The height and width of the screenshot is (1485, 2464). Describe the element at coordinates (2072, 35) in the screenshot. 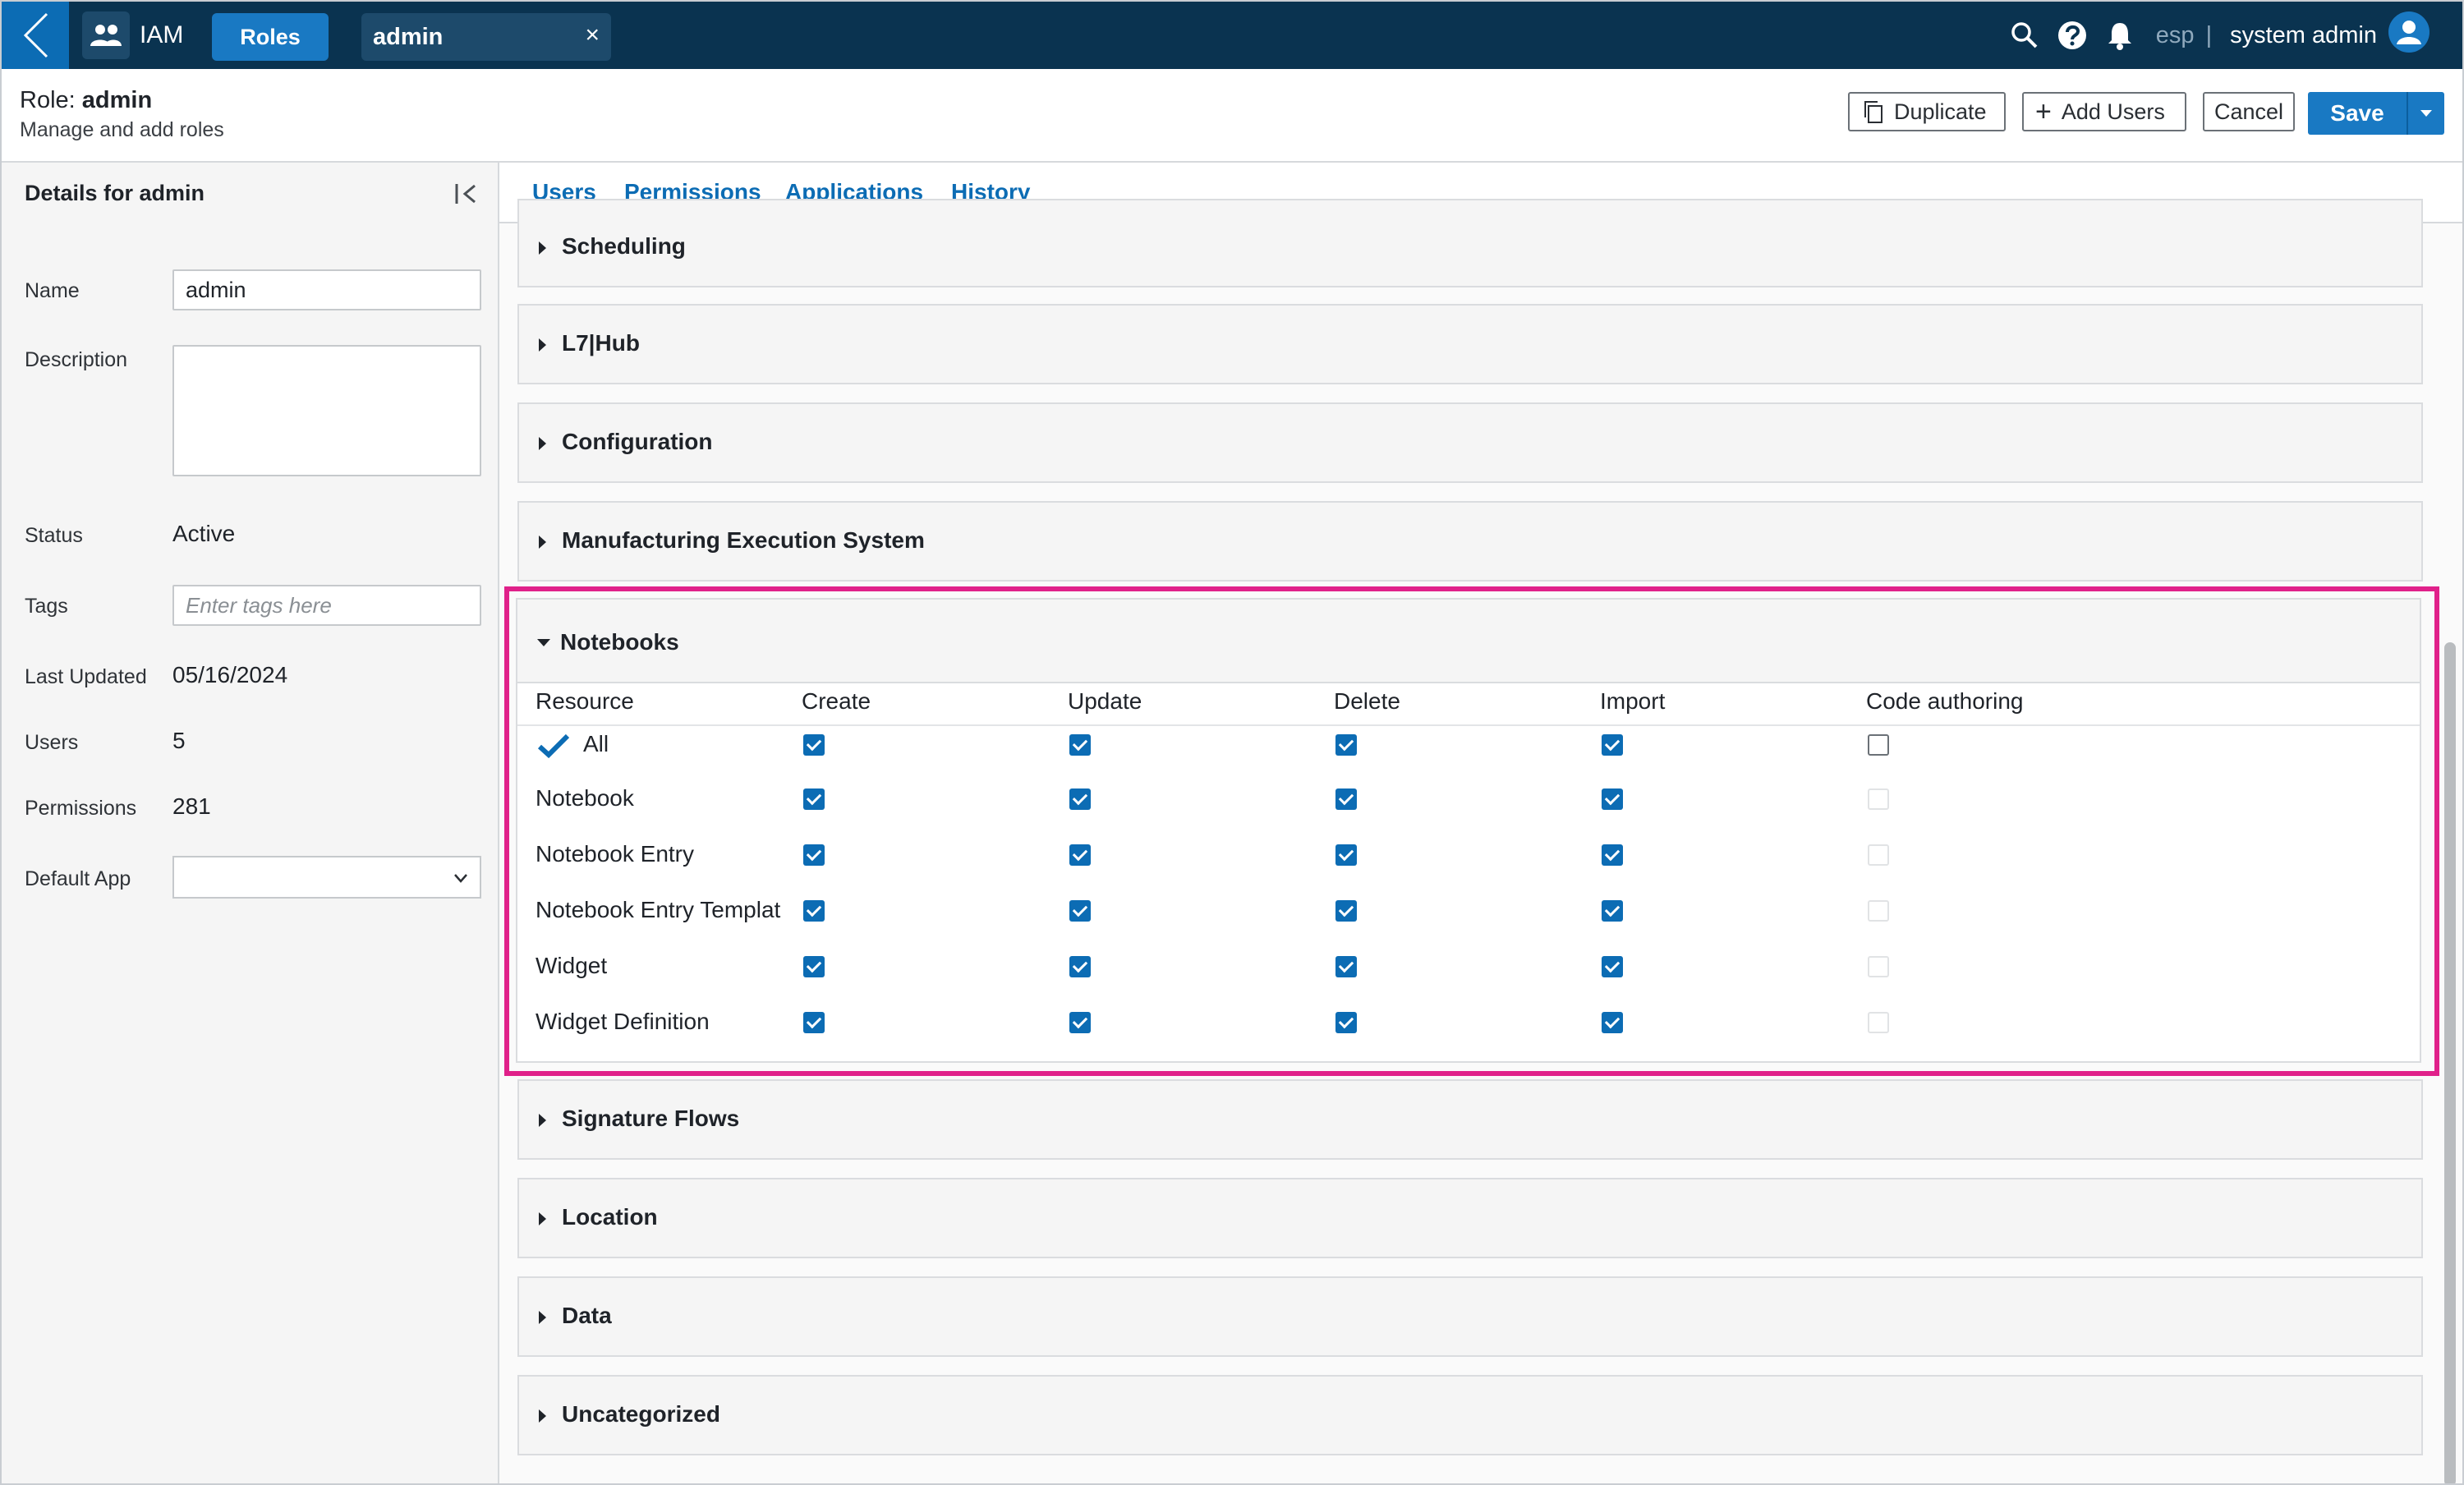

I see `help-icon` at that location.